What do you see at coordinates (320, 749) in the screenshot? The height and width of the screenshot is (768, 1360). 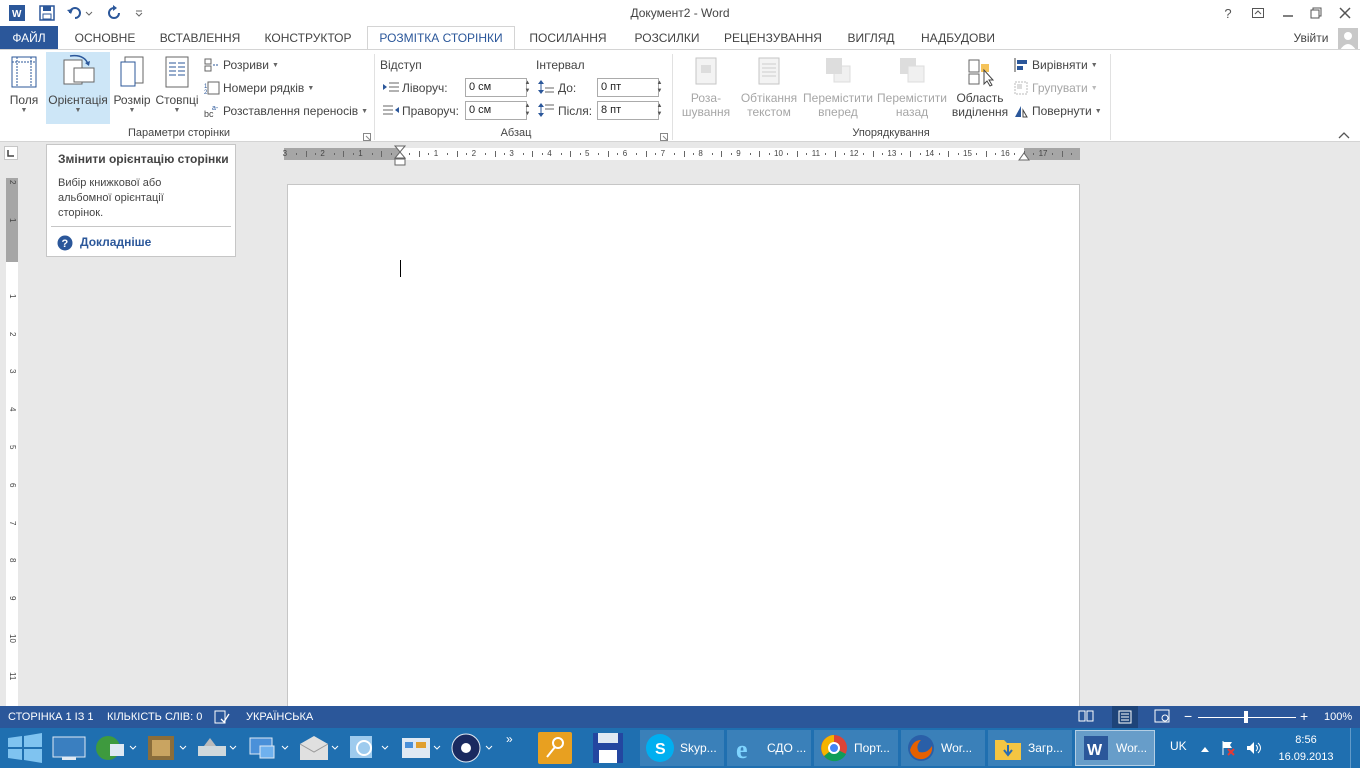 I see `mail-app-icon` at bounding box center [320, 749].